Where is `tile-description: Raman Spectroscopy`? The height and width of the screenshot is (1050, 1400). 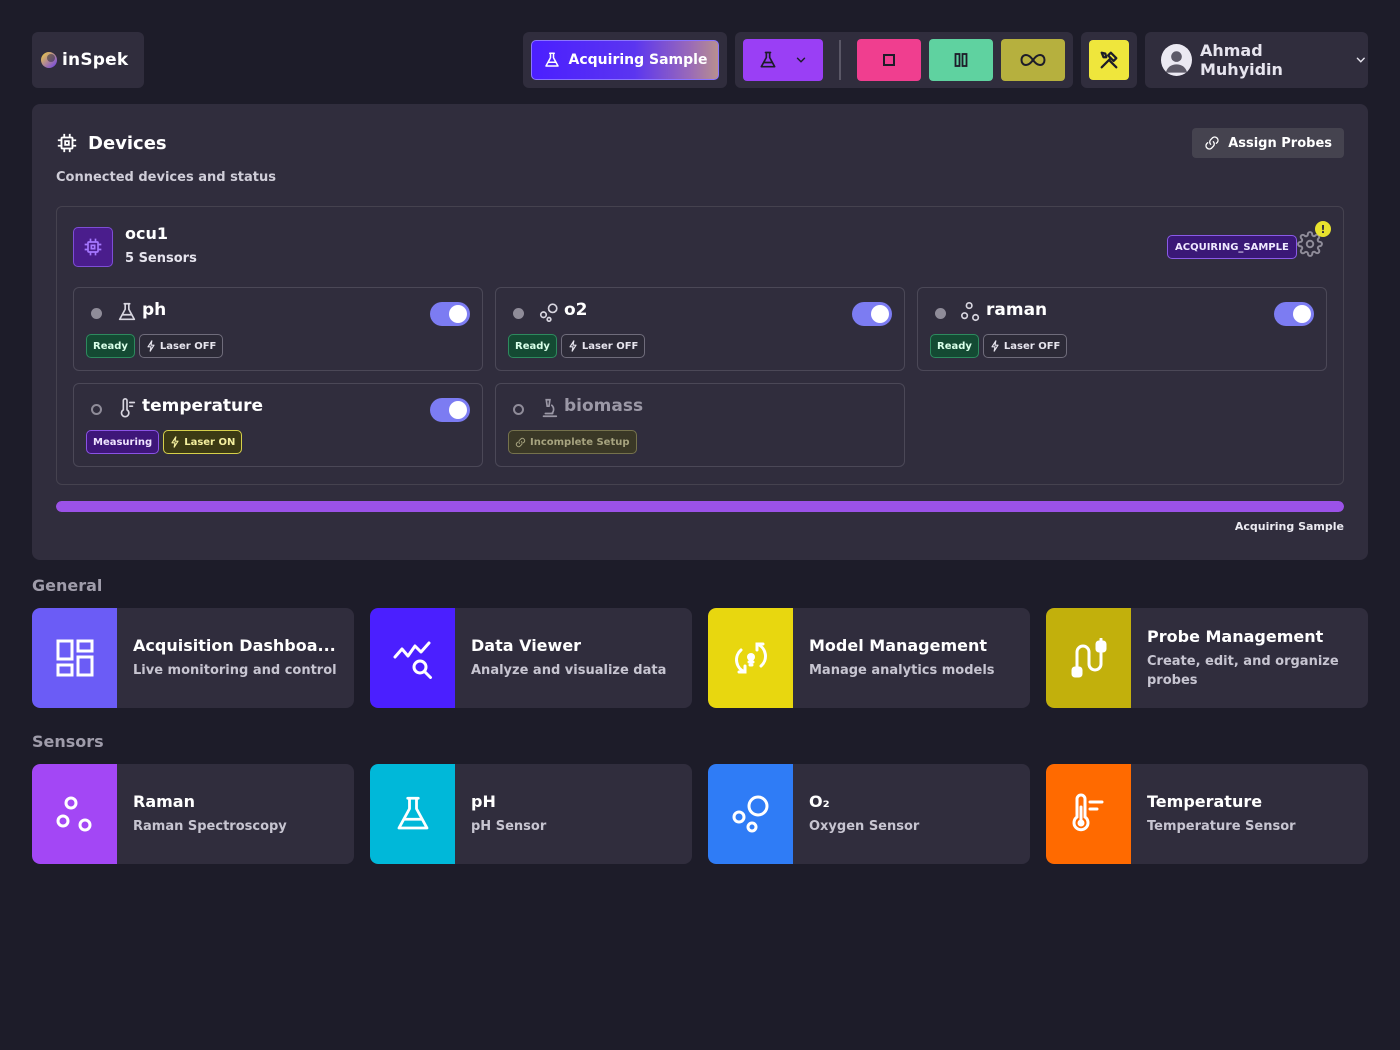 tile-description: Raman Spectroscopy is located at coordinates (210, 826).